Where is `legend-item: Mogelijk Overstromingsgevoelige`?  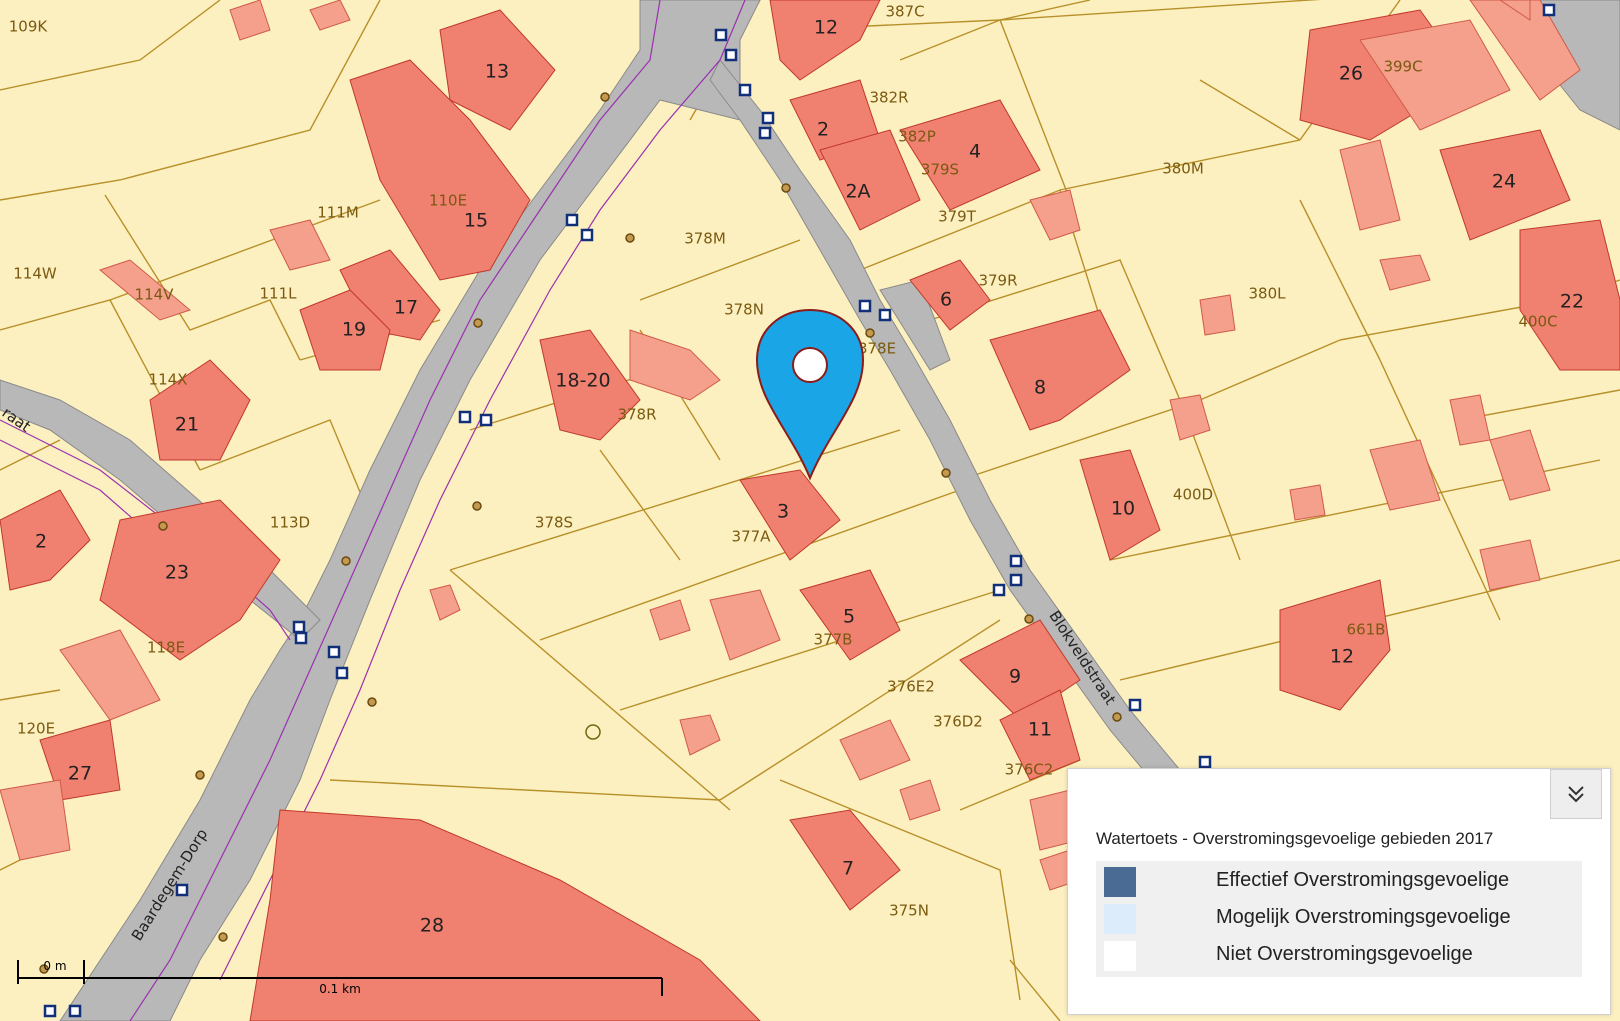
legend-item: Mogelijk Overstromingsgevoelige is located at coordinates (1339, 916).